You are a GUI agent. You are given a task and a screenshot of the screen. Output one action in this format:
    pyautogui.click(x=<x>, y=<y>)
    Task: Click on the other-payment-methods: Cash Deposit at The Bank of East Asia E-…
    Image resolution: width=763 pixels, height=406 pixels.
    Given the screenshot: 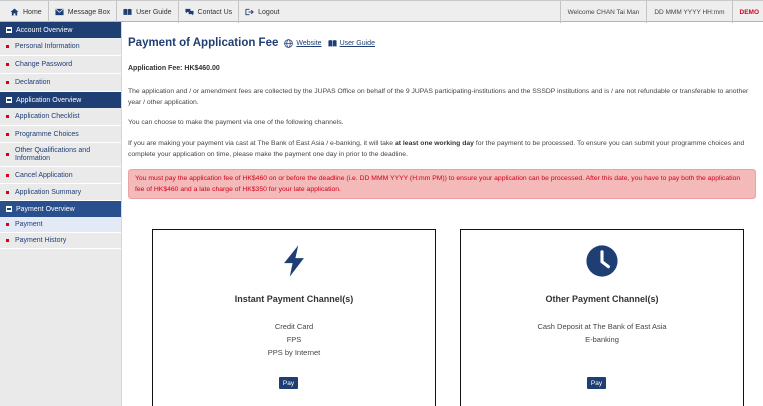 What is the action you would take?
    pyautogui.click(x=602, y=333)
    